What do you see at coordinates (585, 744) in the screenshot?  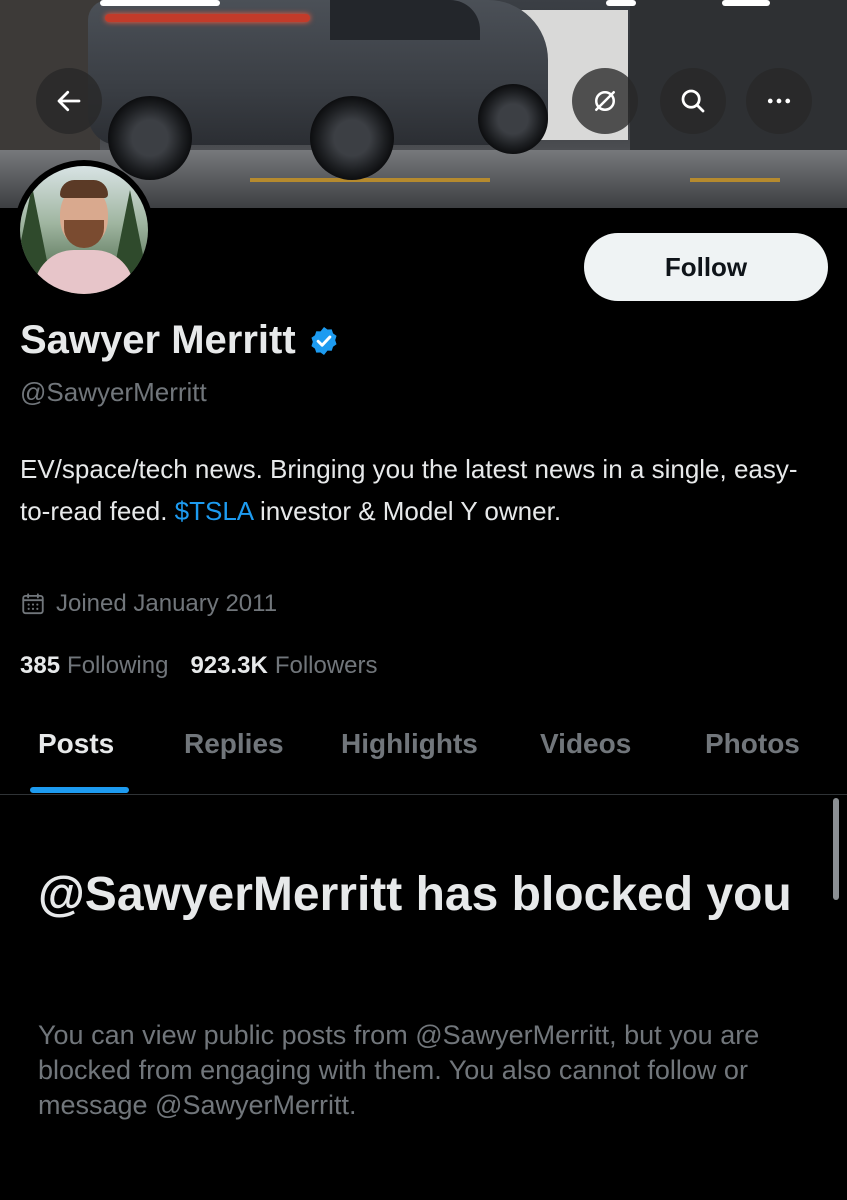 I see `tab-videos: Videos` at bounding box center [585, 744].